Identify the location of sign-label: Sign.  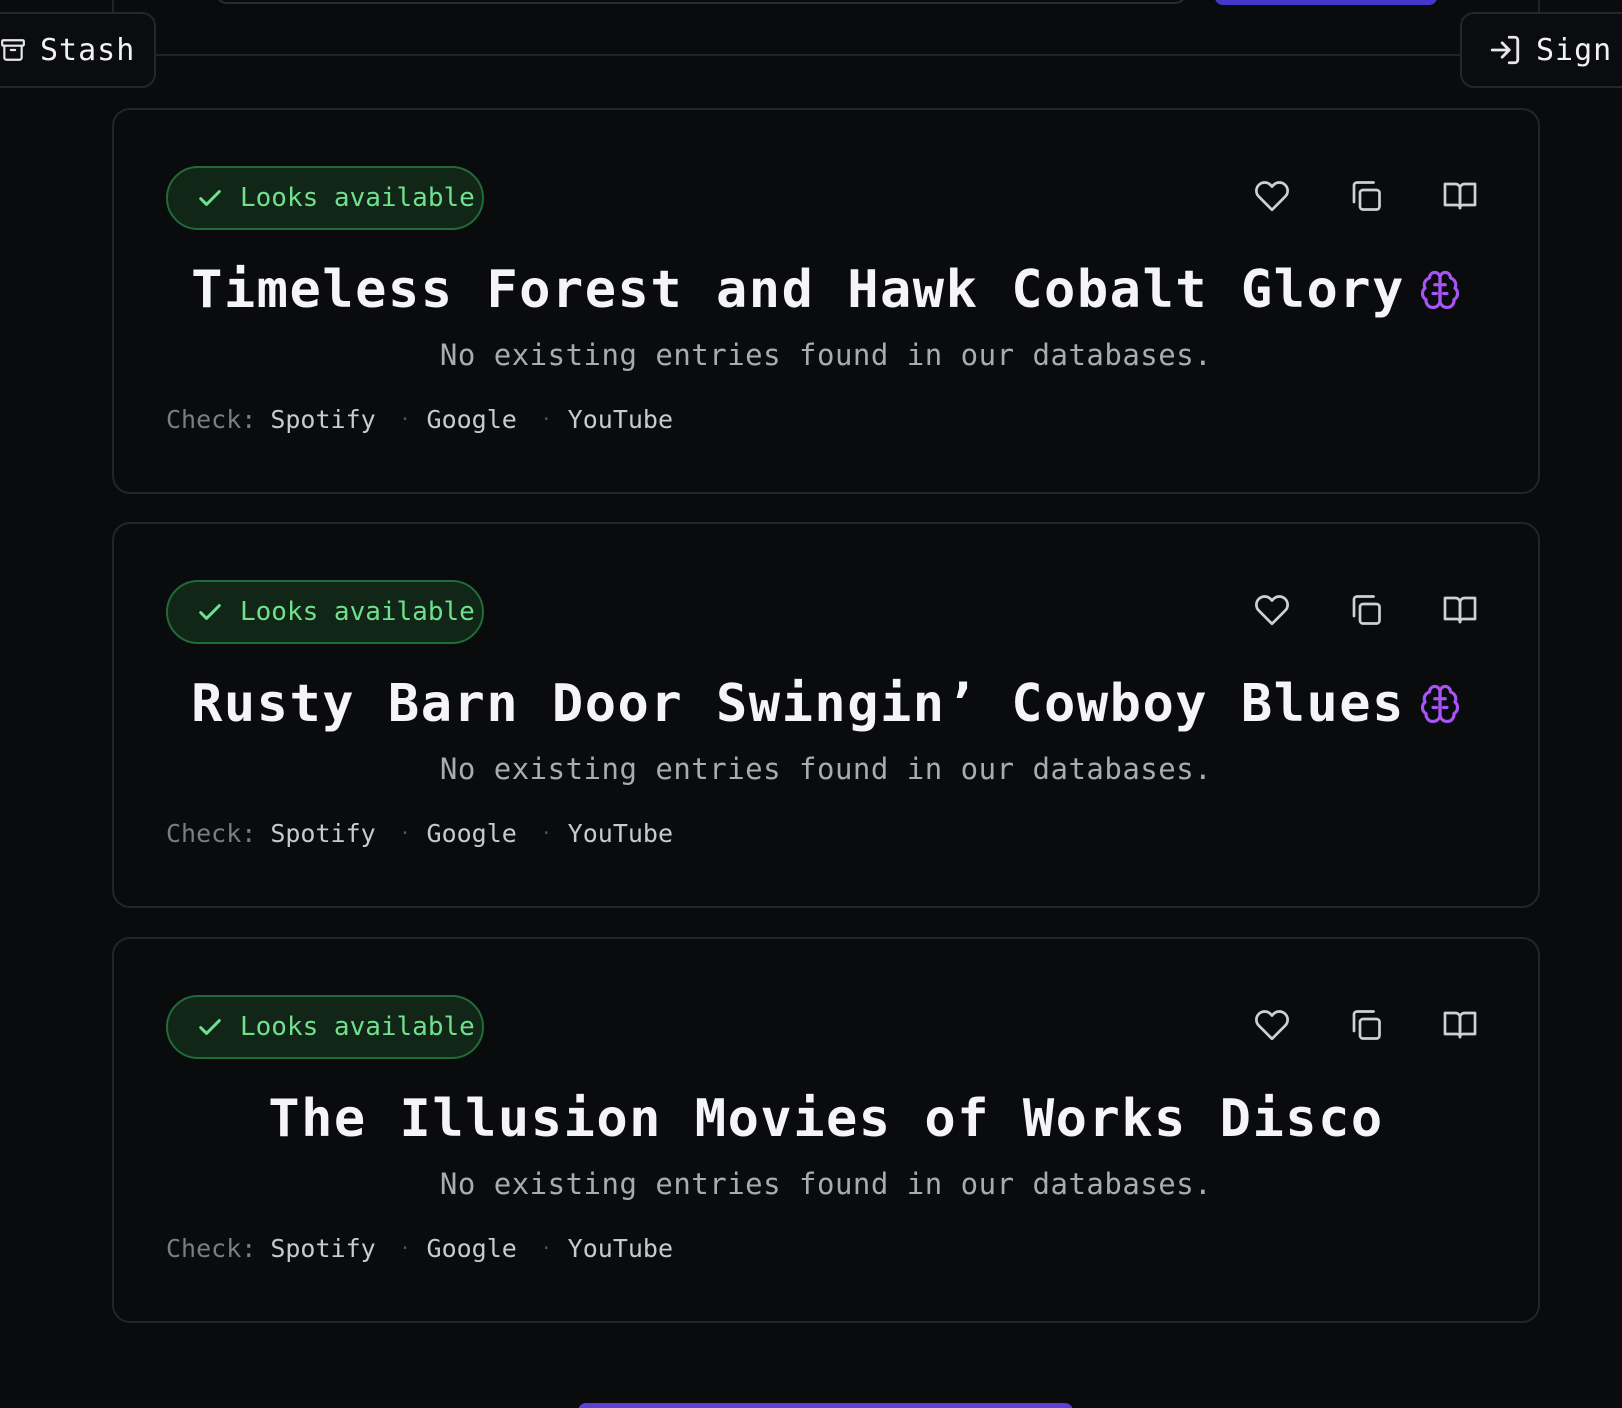
(1574, 50).